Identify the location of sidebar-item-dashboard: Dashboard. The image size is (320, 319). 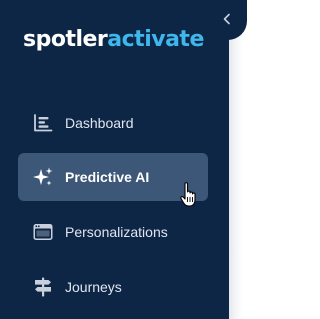
(113, 123).